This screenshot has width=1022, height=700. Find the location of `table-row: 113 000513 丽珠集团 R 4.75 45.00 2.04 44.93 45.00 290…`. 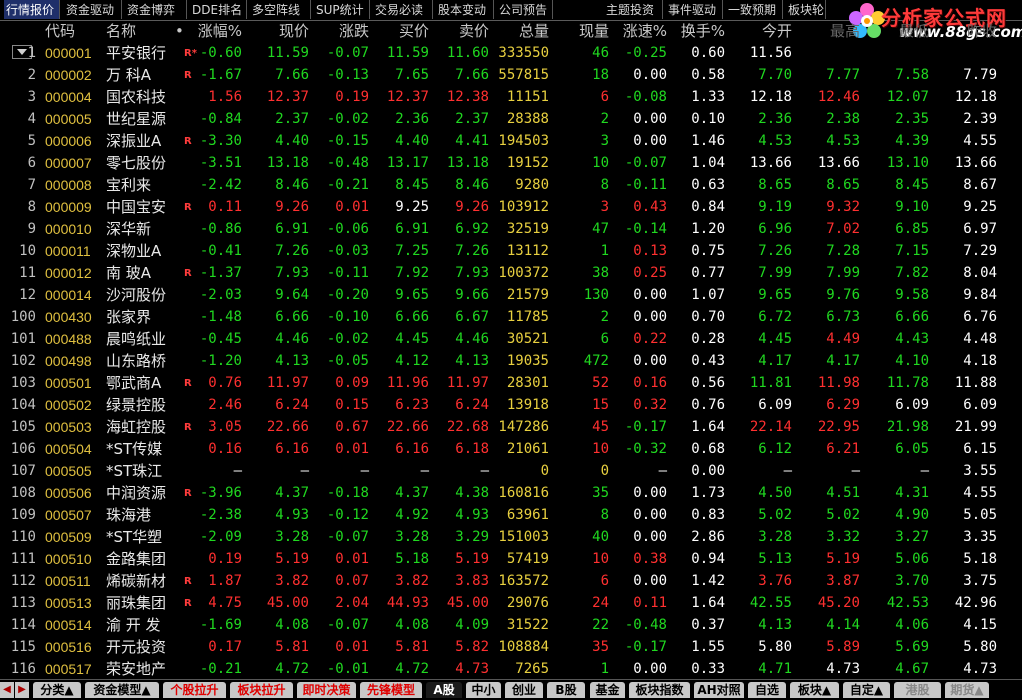

table-row: 113 000513 丽珠集团 R 4.75 45.00 2.04 44.93 45.00 290… is located at coordinates (511, 603).